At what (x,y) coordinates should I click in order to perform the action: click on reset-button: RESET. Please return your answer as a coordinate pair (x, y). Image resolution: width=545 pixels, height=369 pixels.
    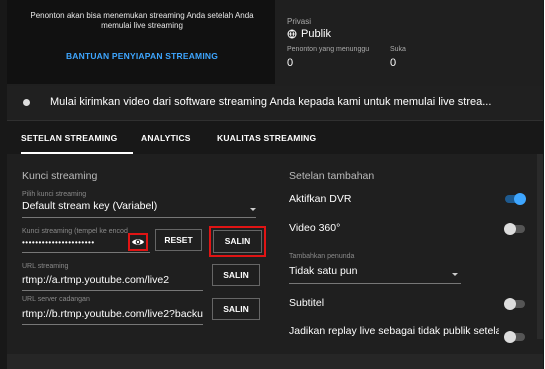
    Looking at the image, I should click on (178, 240).